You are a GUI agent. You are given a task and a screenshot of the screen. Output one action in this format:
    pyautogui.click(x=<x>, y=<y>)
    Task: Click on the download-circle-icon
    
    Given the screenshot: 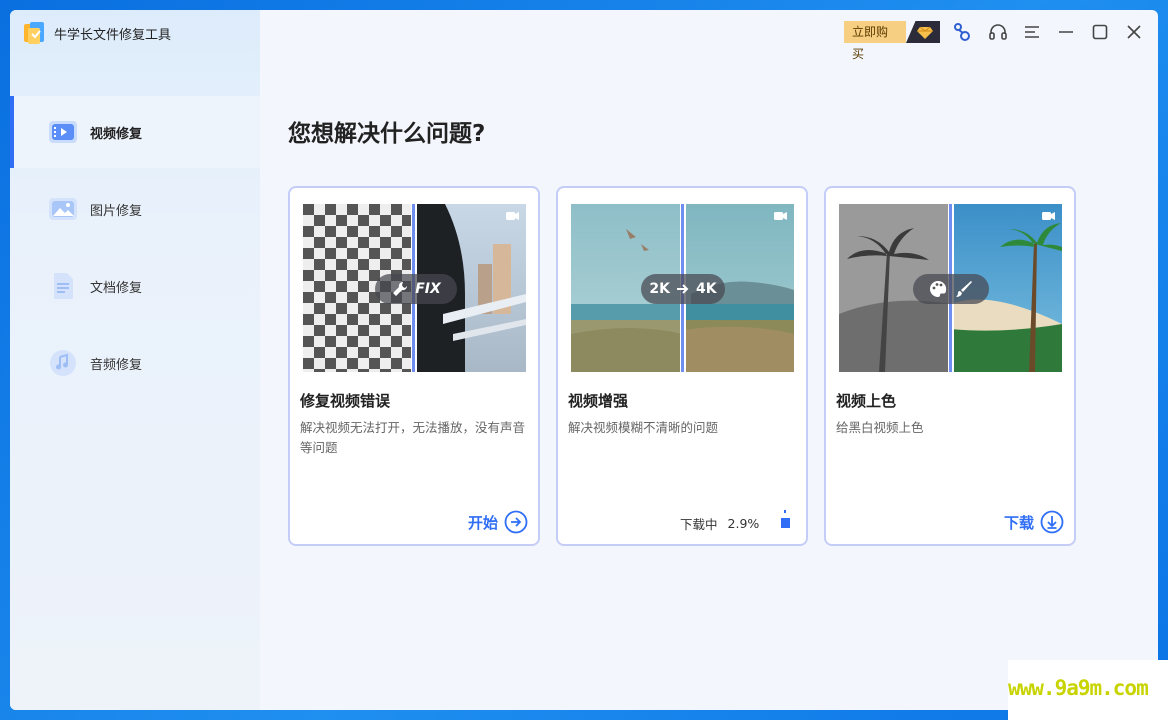 What is the action you would take?
    pyautogui.click(x=1052, y=522)
    